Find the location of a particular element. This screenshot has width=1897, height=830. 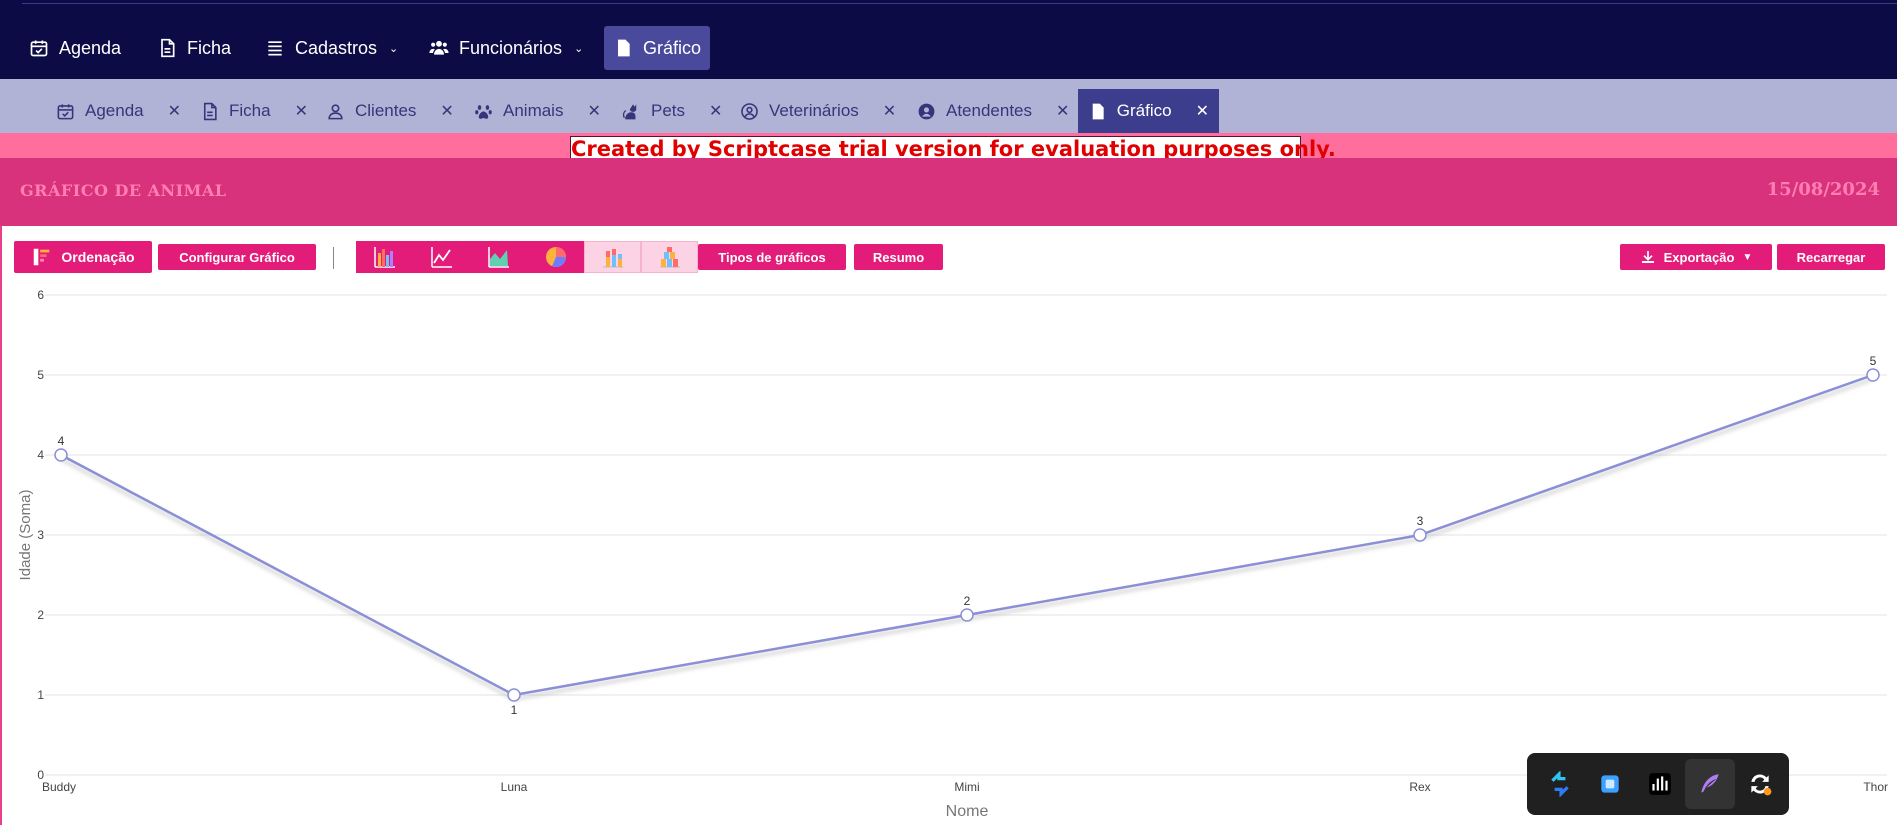

x-axis-label: Nome is located at coordinates (967, 811).